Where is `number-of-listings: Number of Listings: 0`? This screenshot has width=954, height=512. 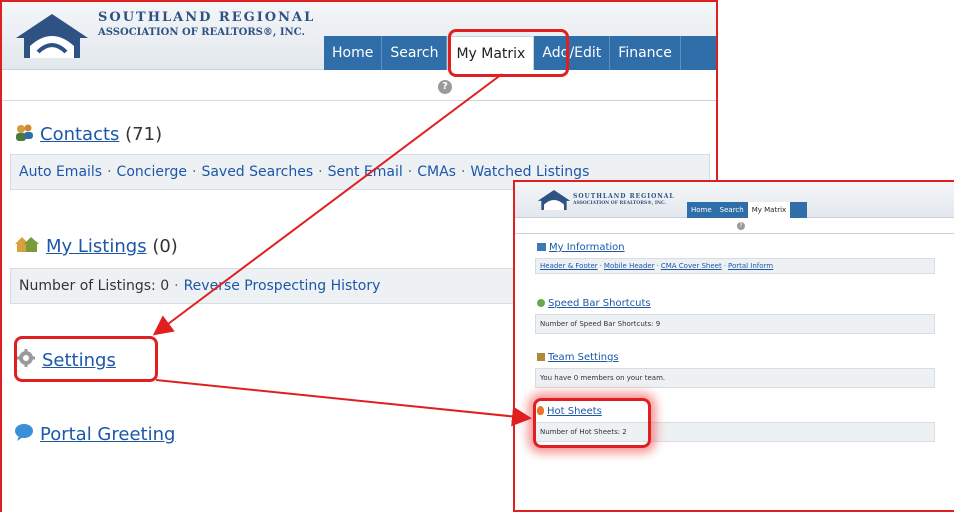 number-of-listings: Number of Listings: 0 is located at coordinates (94, 286).